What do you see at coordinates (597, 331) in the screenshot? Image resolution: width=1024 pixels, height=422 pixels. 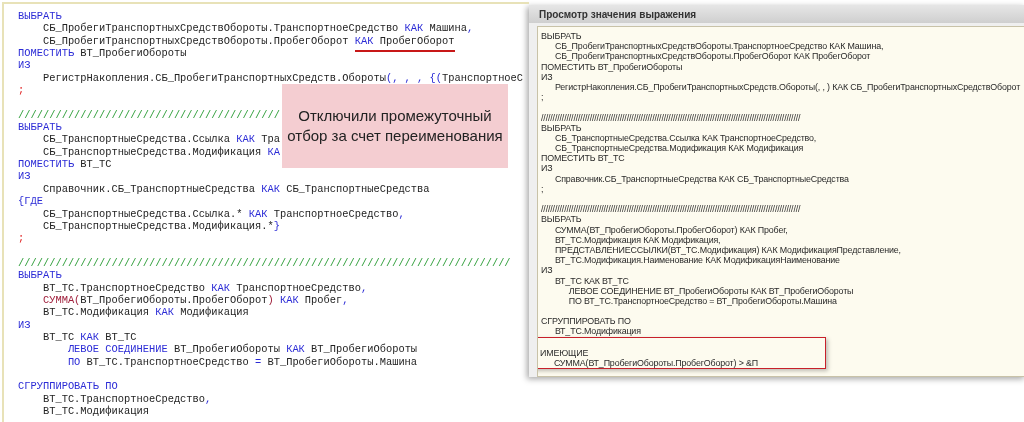 I see `text-line: ВТ_ТС.Модификация` at bounding box center [597, 331].